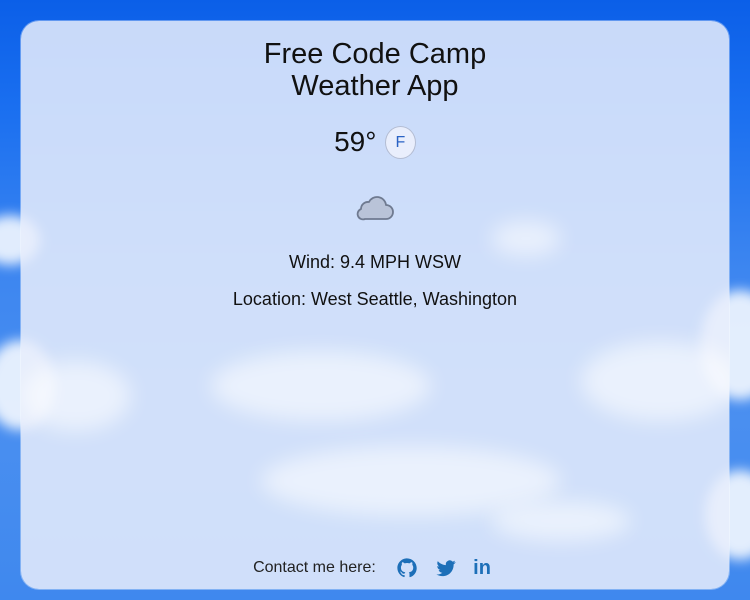 The width and height of the screenshot is (750, 600). What do you see at coordinates (375, 208) in the screenshot?
I see `cloud-icon` at bounding box center [375, 208].